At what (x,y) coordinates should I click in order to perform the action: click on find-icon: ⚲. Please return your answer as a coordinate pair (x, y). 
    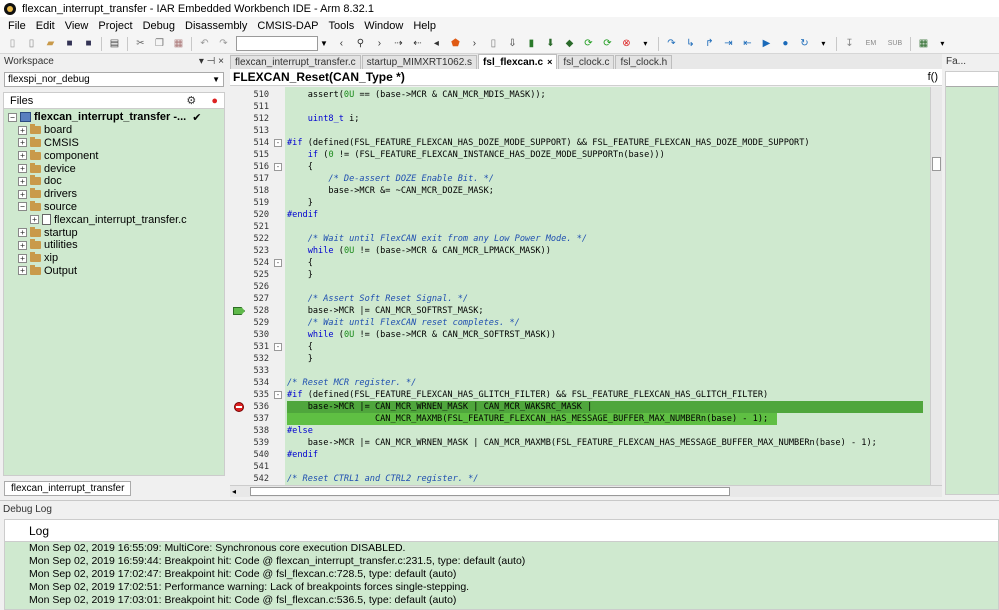
    Looking at the image, I should click on (360, 43).